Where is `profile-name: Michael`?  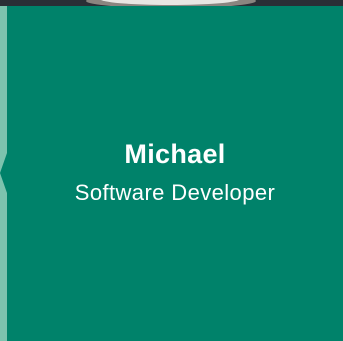
profile-name: Michael is located at coordinates (175, 154).